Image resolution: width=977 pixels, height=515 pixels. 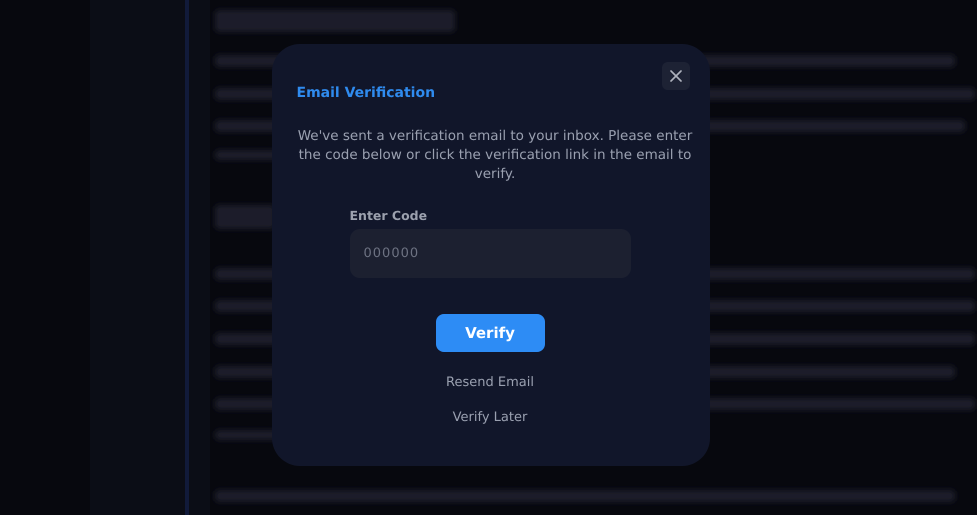 I want to click on text-link: Verify Later, so click(x=490, y=417).